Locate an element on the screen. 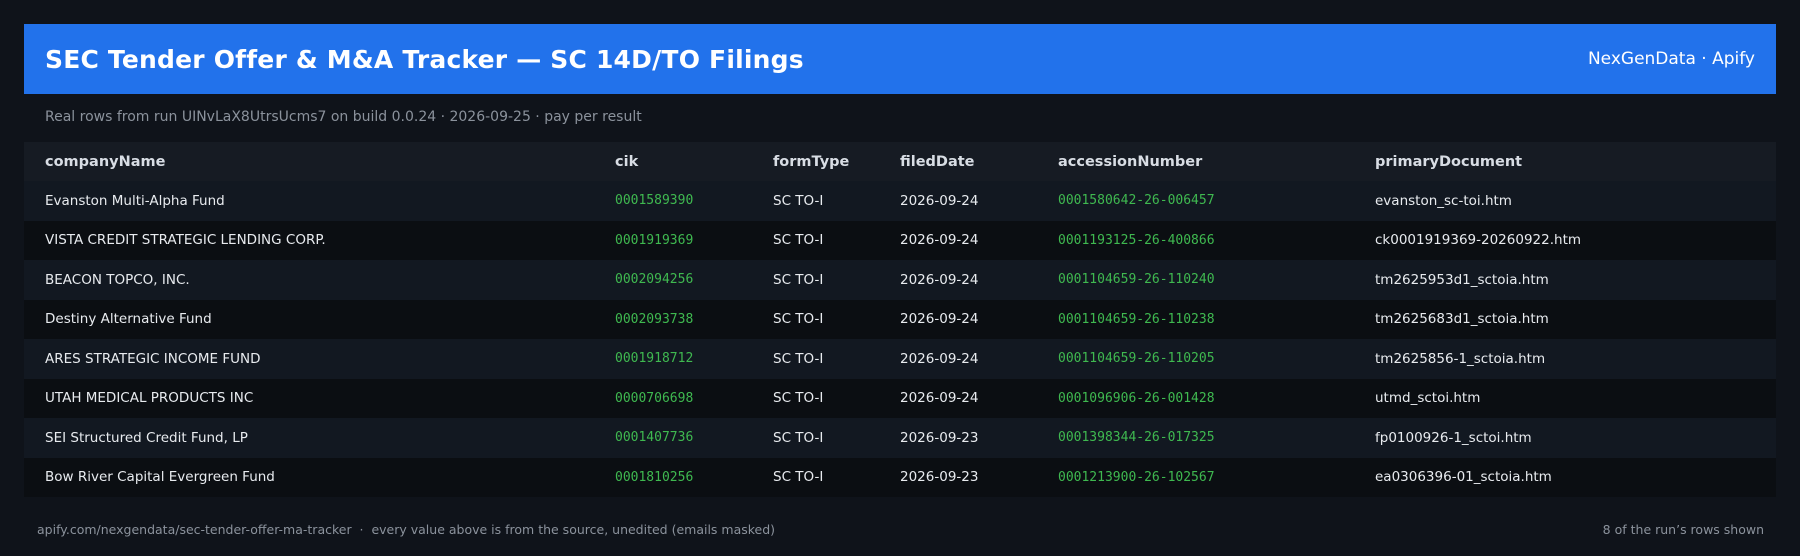  cell-cik: 0002093738 is located at coordinates (673, 319).